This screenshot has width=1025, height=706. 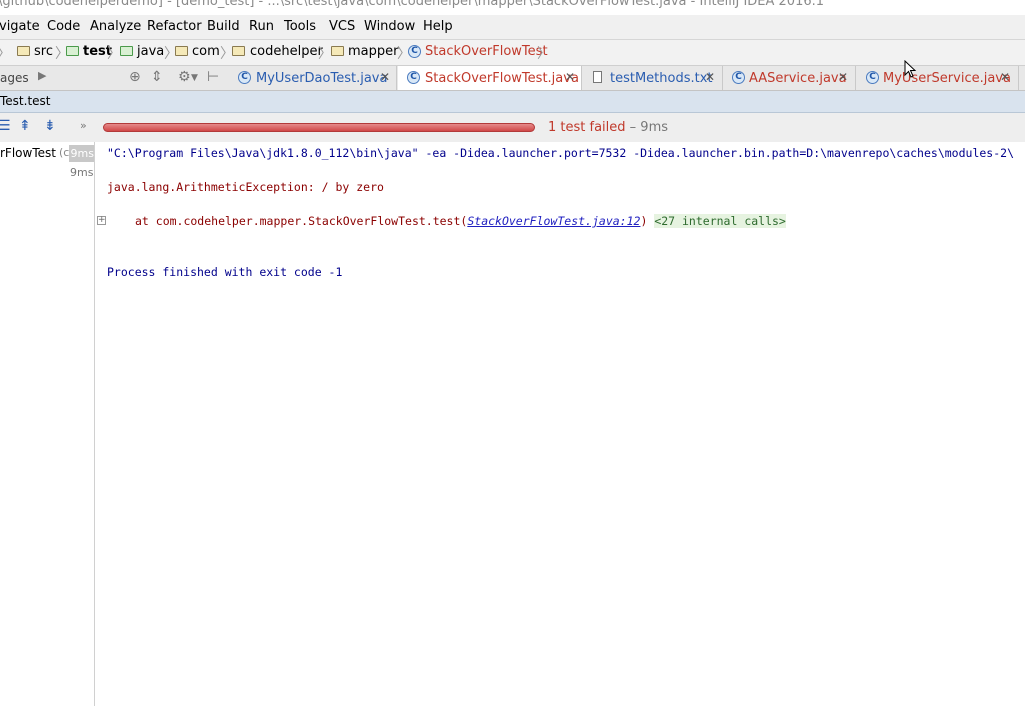 I want to click on dropdown-arrow-icon: ▼, so click(x=194, y=78).